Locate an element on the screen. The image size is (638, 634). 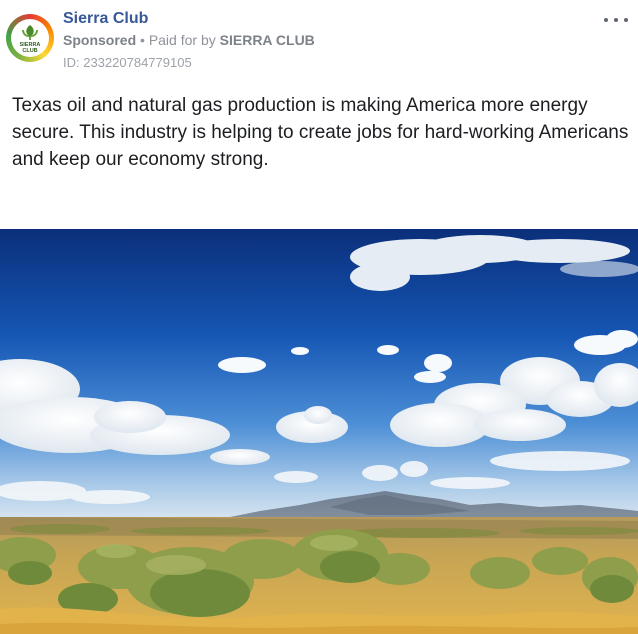
more-horizontal-icon is located at coordinates (606, 20).